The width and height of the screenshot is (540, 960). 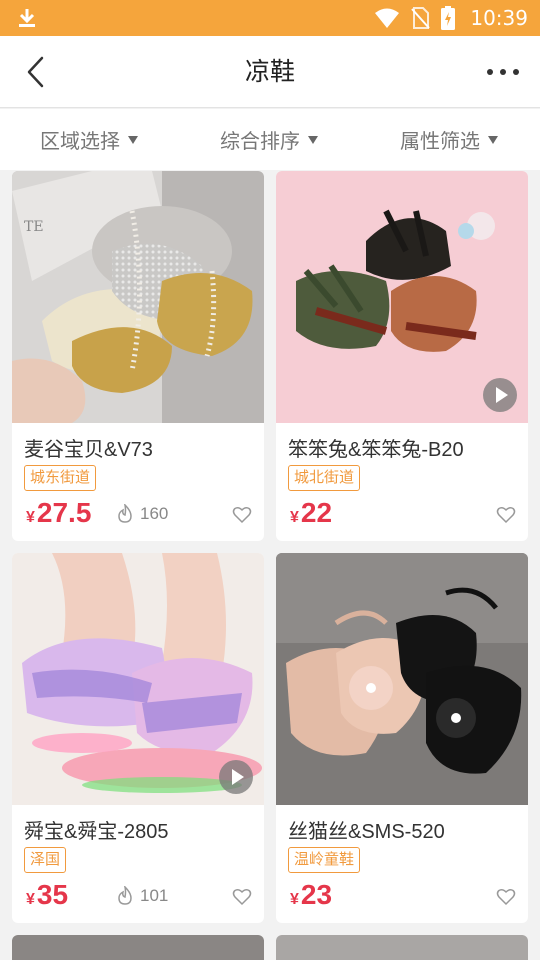 I want to click on location-tag: 城北街道, so click(x=324, y=478).